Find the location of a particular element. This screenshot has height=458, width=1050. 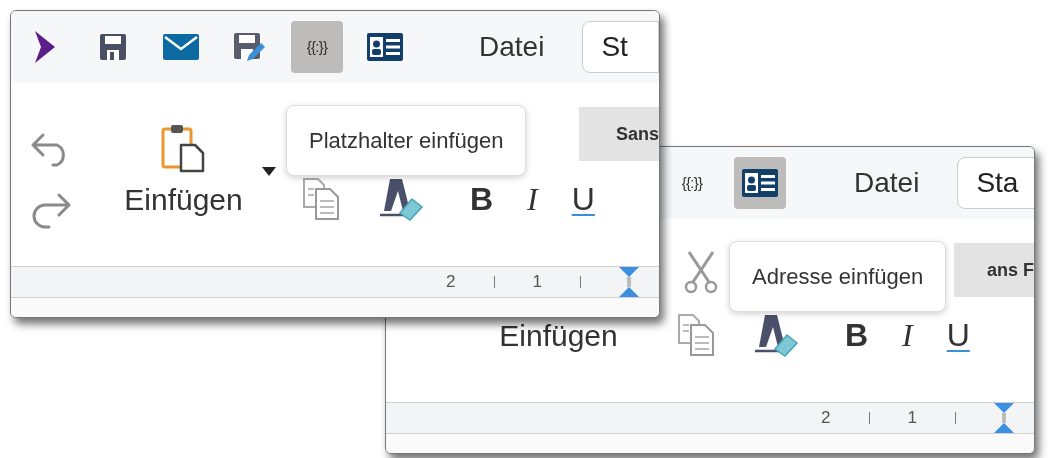

save-pencil-icon is located at coordinates (249, 47).